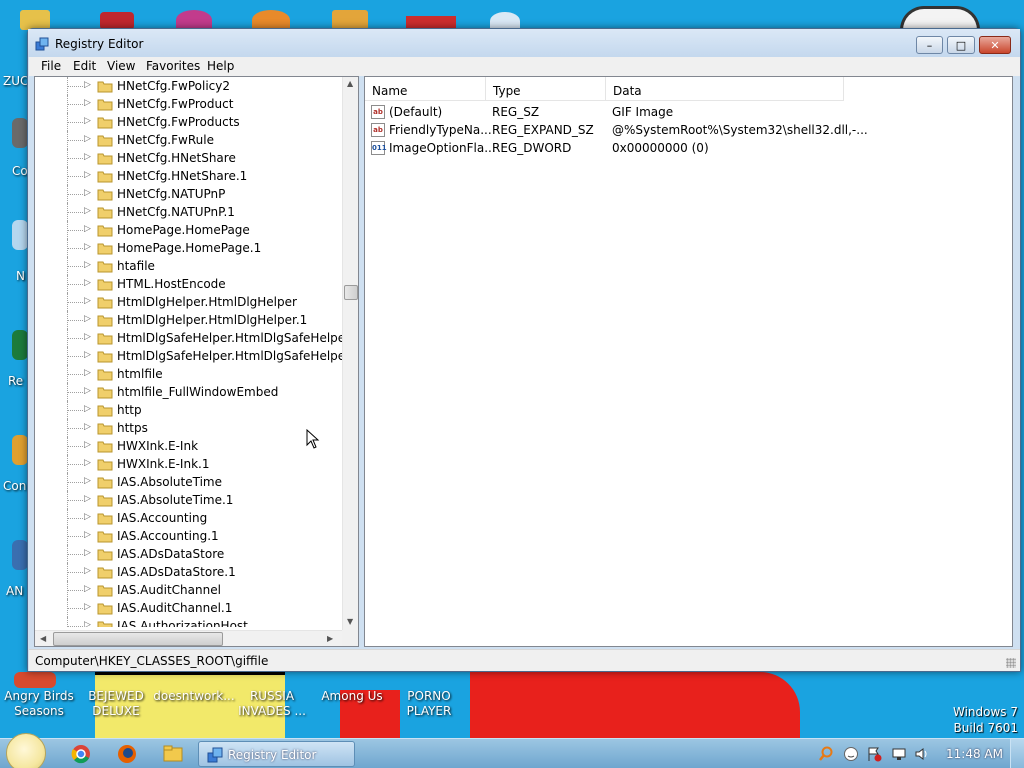 The image size is (1024, 768). I want to click on show-desktop-button, so click(1017, 753).